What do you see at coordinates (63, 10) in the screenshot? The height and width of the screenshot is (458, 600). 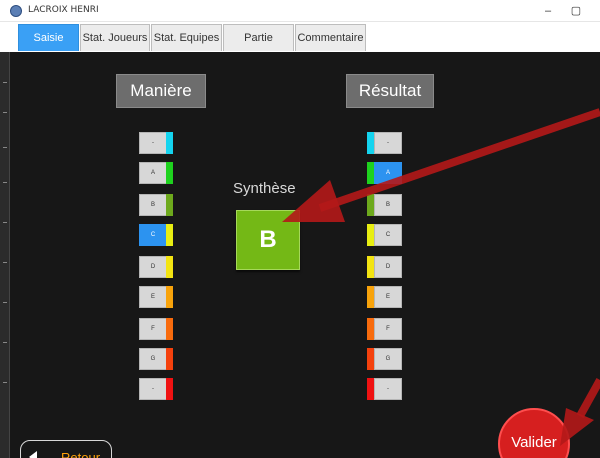 I see `window-title: LACROIX HENRI` at bounding box center [63, 10].